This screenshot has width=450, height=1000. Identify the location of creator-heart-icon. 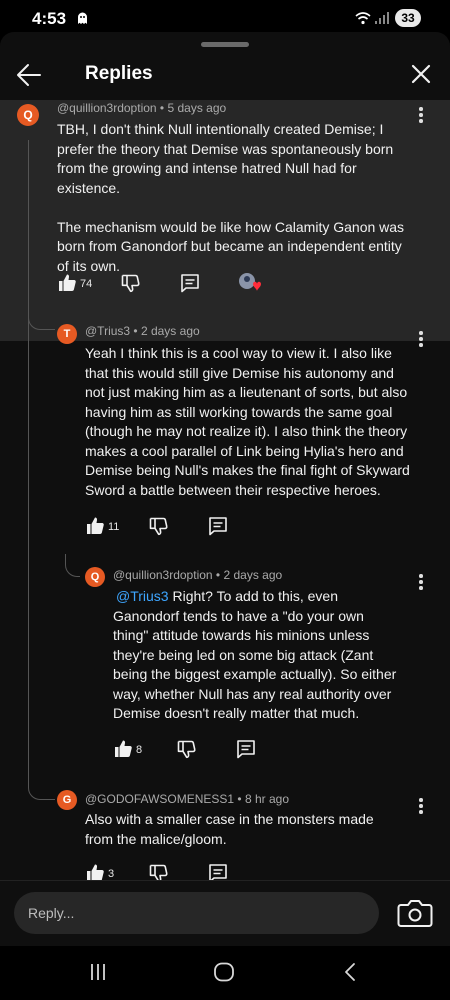
(250, 282).